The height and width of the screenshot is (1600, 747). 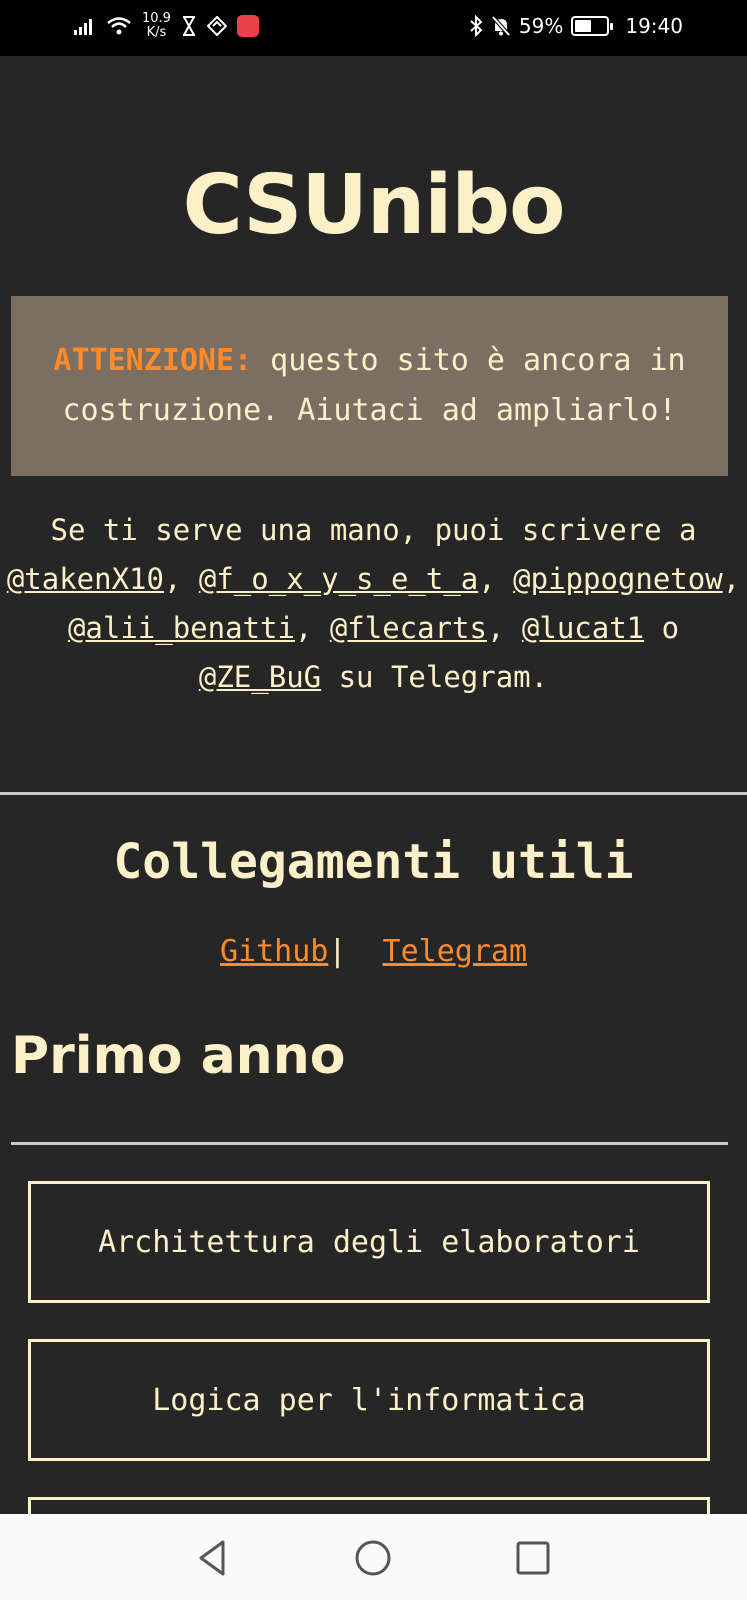 I want to click on useful-links: Github| Telegram, so click(x=373, y=951).